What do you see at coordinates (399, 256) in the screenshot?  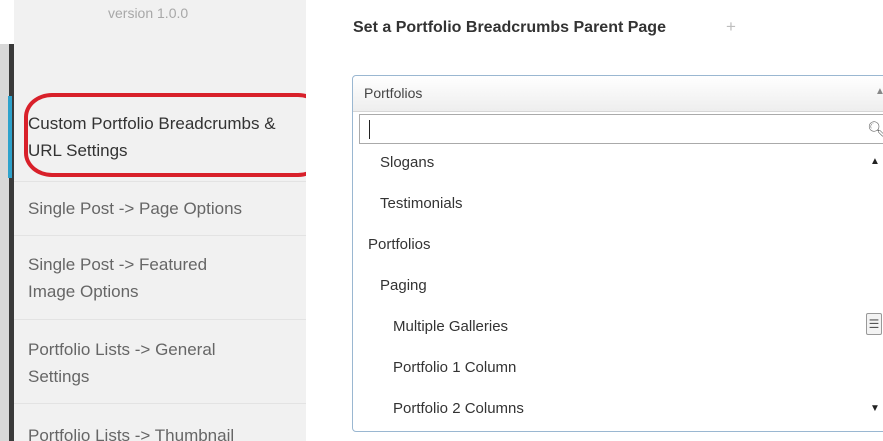 I see `option-portfolios: Portfolios` at bounding box center [399, 256].